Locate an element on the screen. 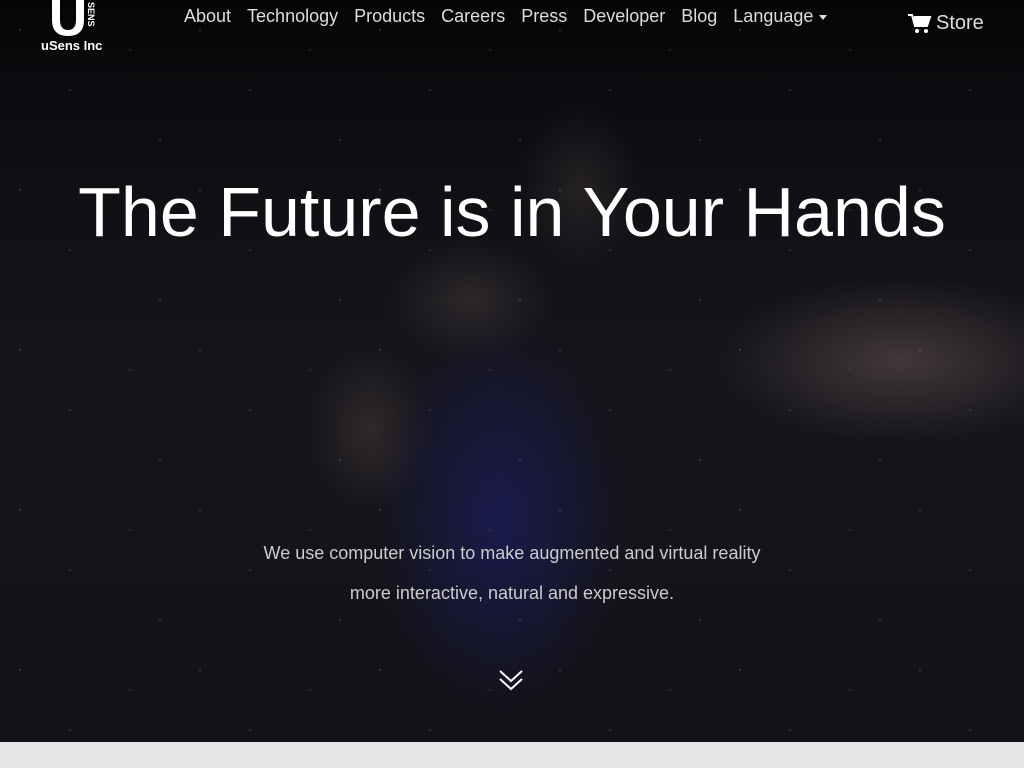 The image size is (1024, 768). nav-about: About is located at coordinates (207, 16).